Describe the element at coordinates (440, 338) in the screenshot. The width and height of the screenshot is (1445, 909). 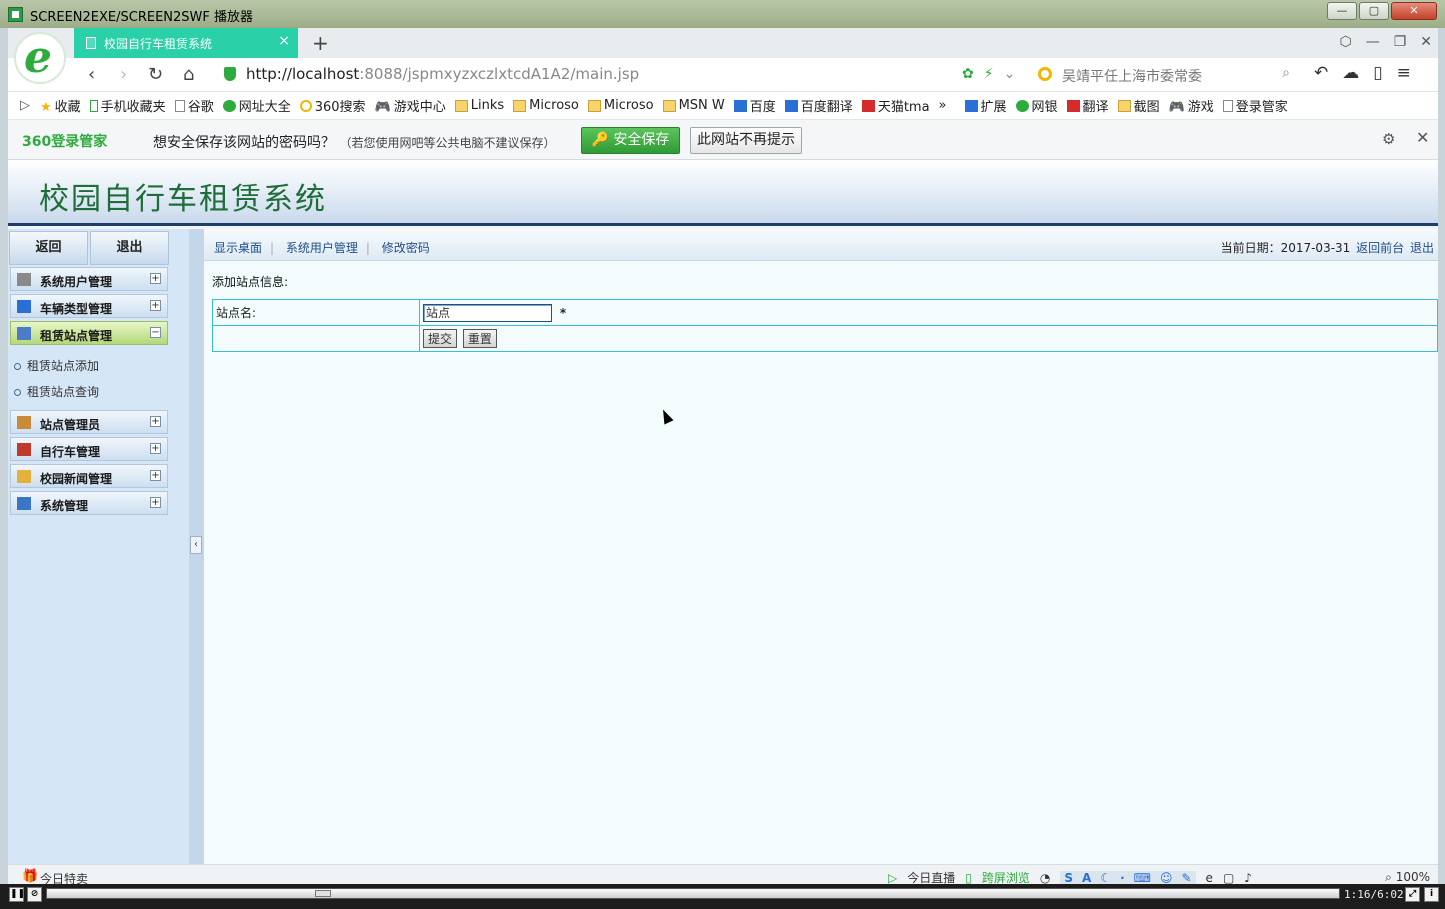
I see `submit-button: 提交` at that location.